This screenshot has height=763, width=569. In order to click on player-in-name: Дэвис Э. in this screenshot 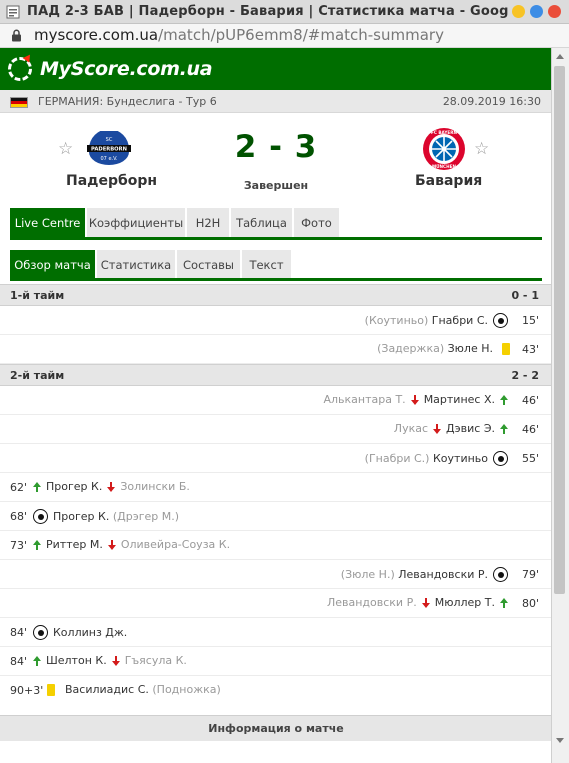, I will do `click(470, 428)`.